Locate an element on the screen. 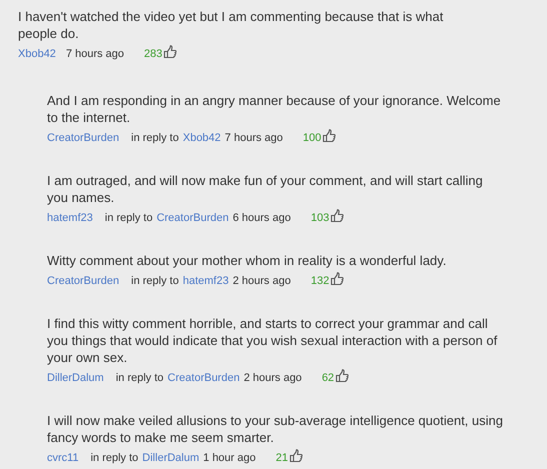  like-count: 21 is located at coordinates (282, 458).